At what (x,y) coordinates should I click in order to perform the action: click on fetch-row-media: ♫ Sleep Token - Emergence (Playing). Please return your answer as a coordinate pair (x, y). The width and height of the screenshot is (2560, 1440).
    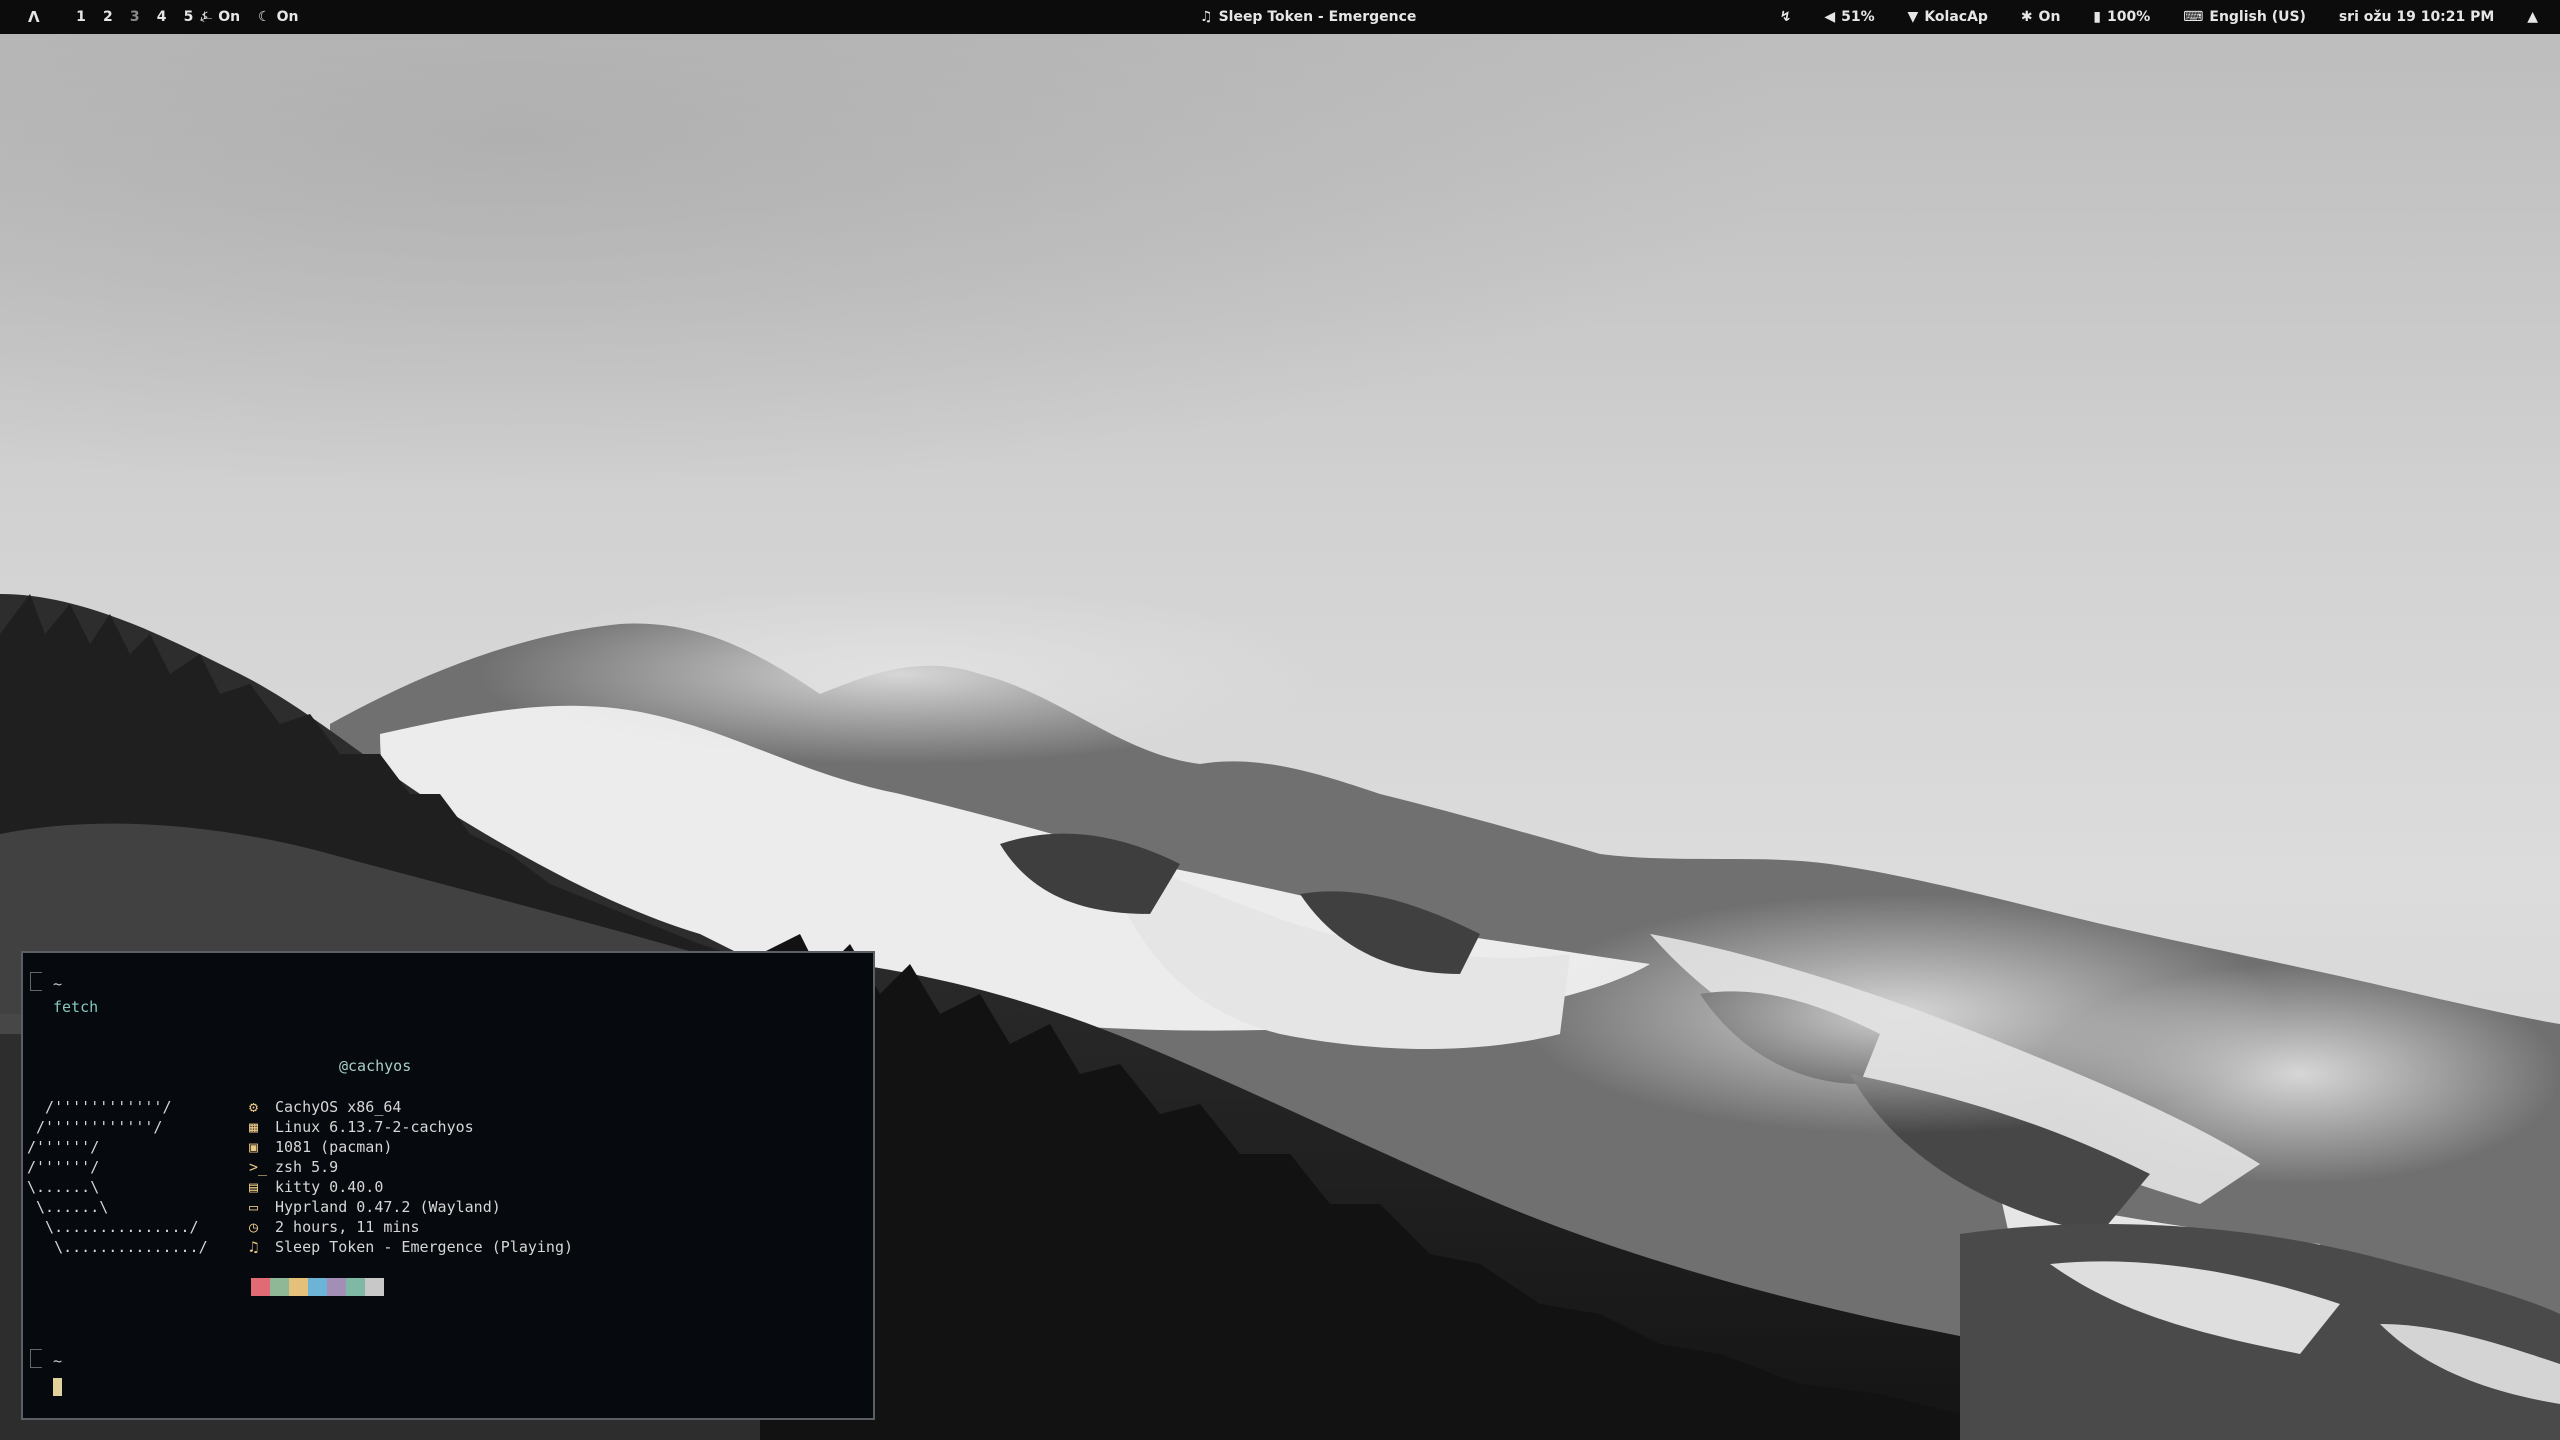
    Looking at the image, I should click on (411, 1247).